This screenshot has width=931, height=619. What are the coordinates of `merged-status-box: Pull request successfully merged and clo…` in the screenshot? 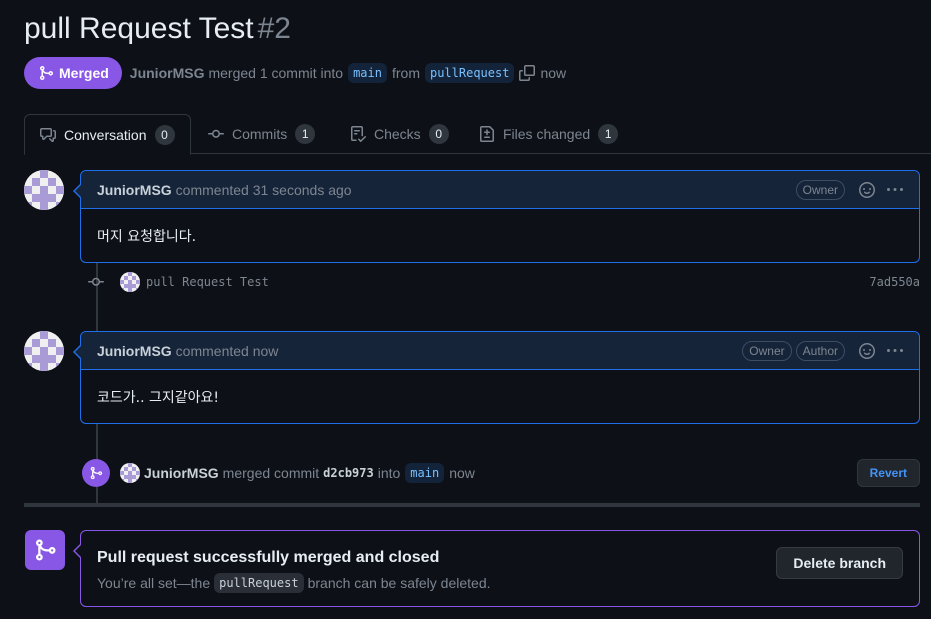 It's located at (496, 568).